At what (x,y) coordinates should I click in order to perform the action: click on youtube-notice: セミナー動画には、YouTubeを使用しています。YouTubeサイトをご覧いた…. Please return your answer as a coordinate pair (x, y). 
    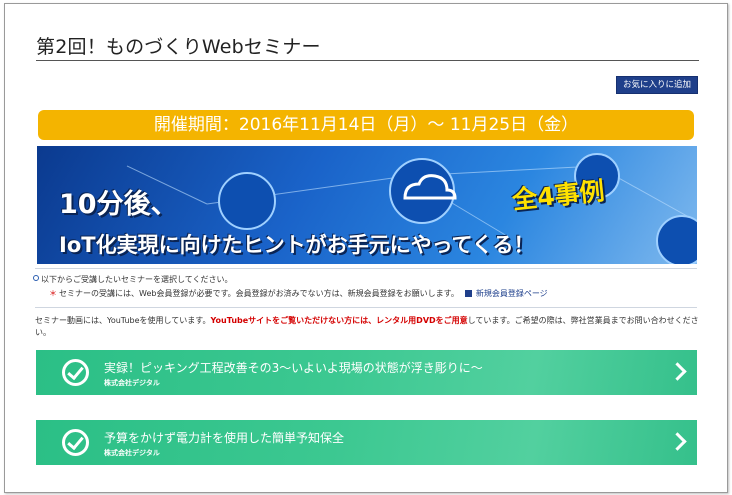
    Looking at the image, I should click on (367, 327).